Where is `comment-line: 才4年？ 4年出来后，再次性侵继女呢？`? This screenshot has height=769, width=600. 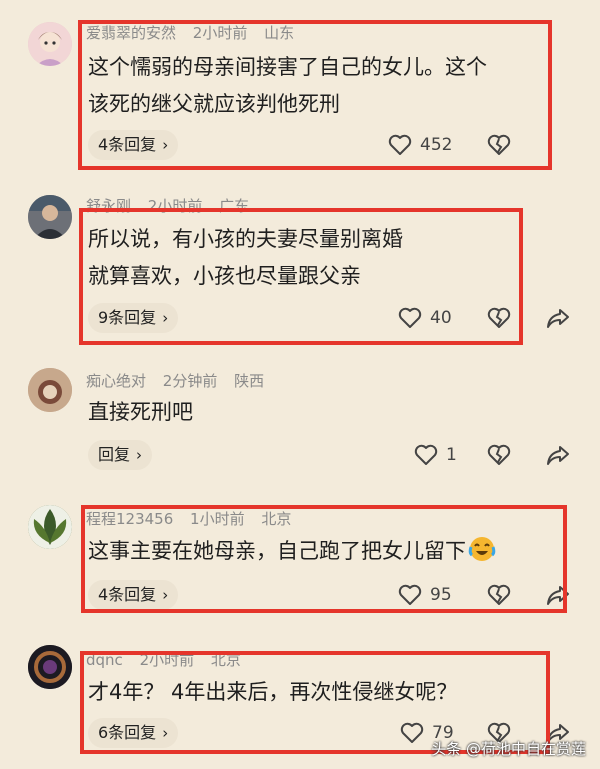 comment-line: 才4年？ 4年出来后，再次性侵继女呢？ is located at coordinates (273, 692).